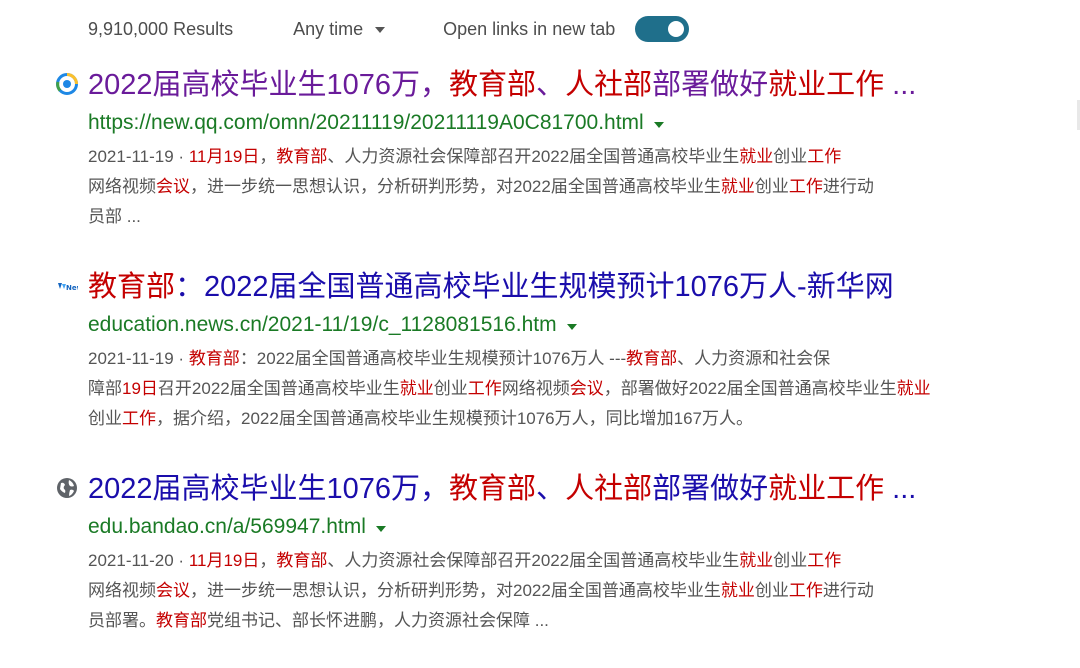 The height and width of the screenshot is (668, 1080). What do you see at coordinates (454, 418) in the screenshot?
I see `text-segment: ，据介绍，2022届全国普通高校毕业生规模预计1076万人，同比增加167万人。` at bounding box center [454, 418].